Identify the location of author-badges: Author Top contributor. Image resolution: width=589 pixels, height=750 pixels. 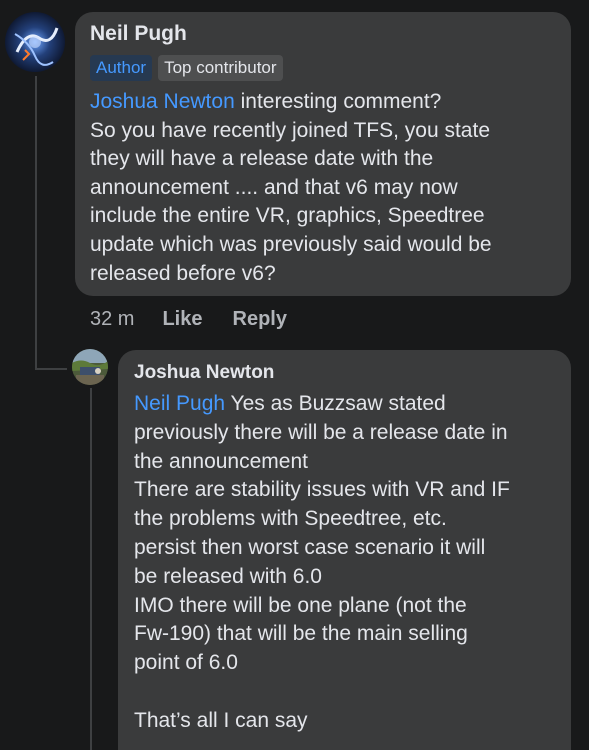
(186, 68).